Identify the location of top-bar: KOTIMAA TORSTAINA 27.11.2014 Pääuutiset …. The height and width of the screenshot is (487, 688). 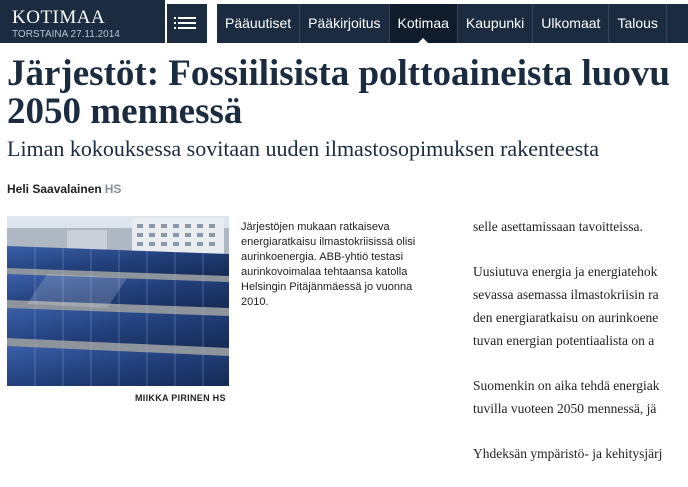
(344, 23).